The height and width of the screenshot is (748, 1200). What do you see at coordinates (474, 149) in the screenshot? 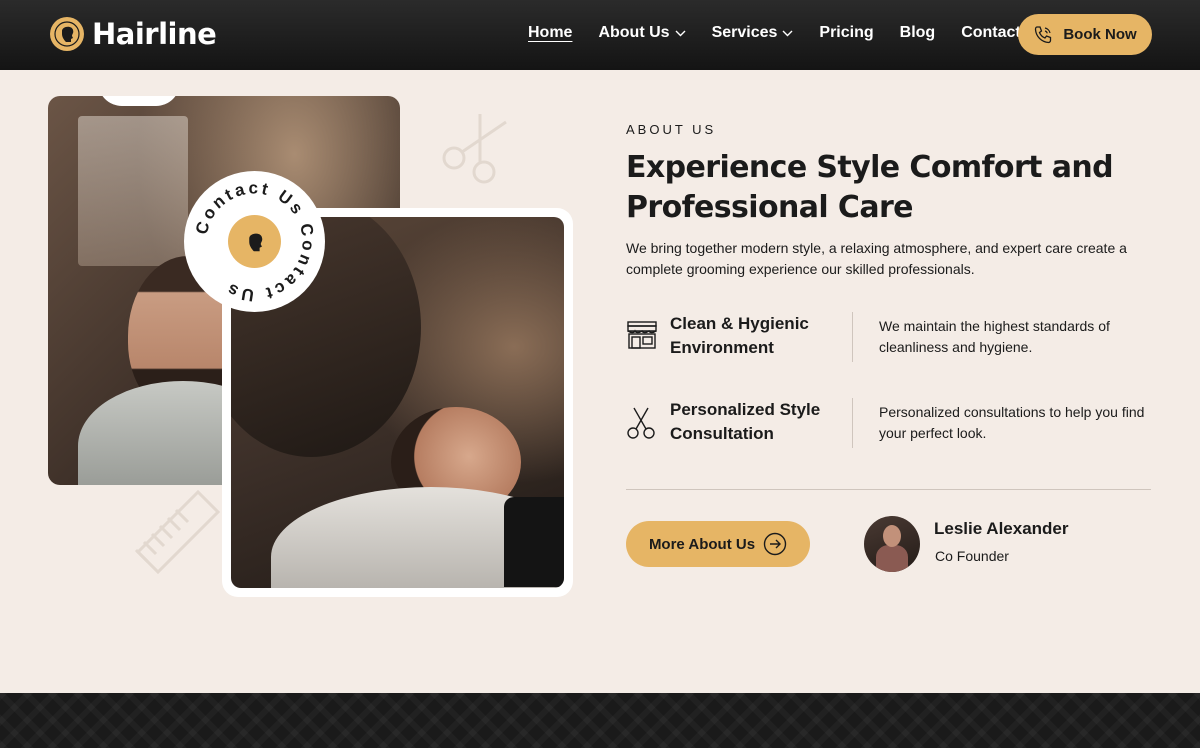
I see `scissors-decoration-icon` at bounding box center [474, 149].